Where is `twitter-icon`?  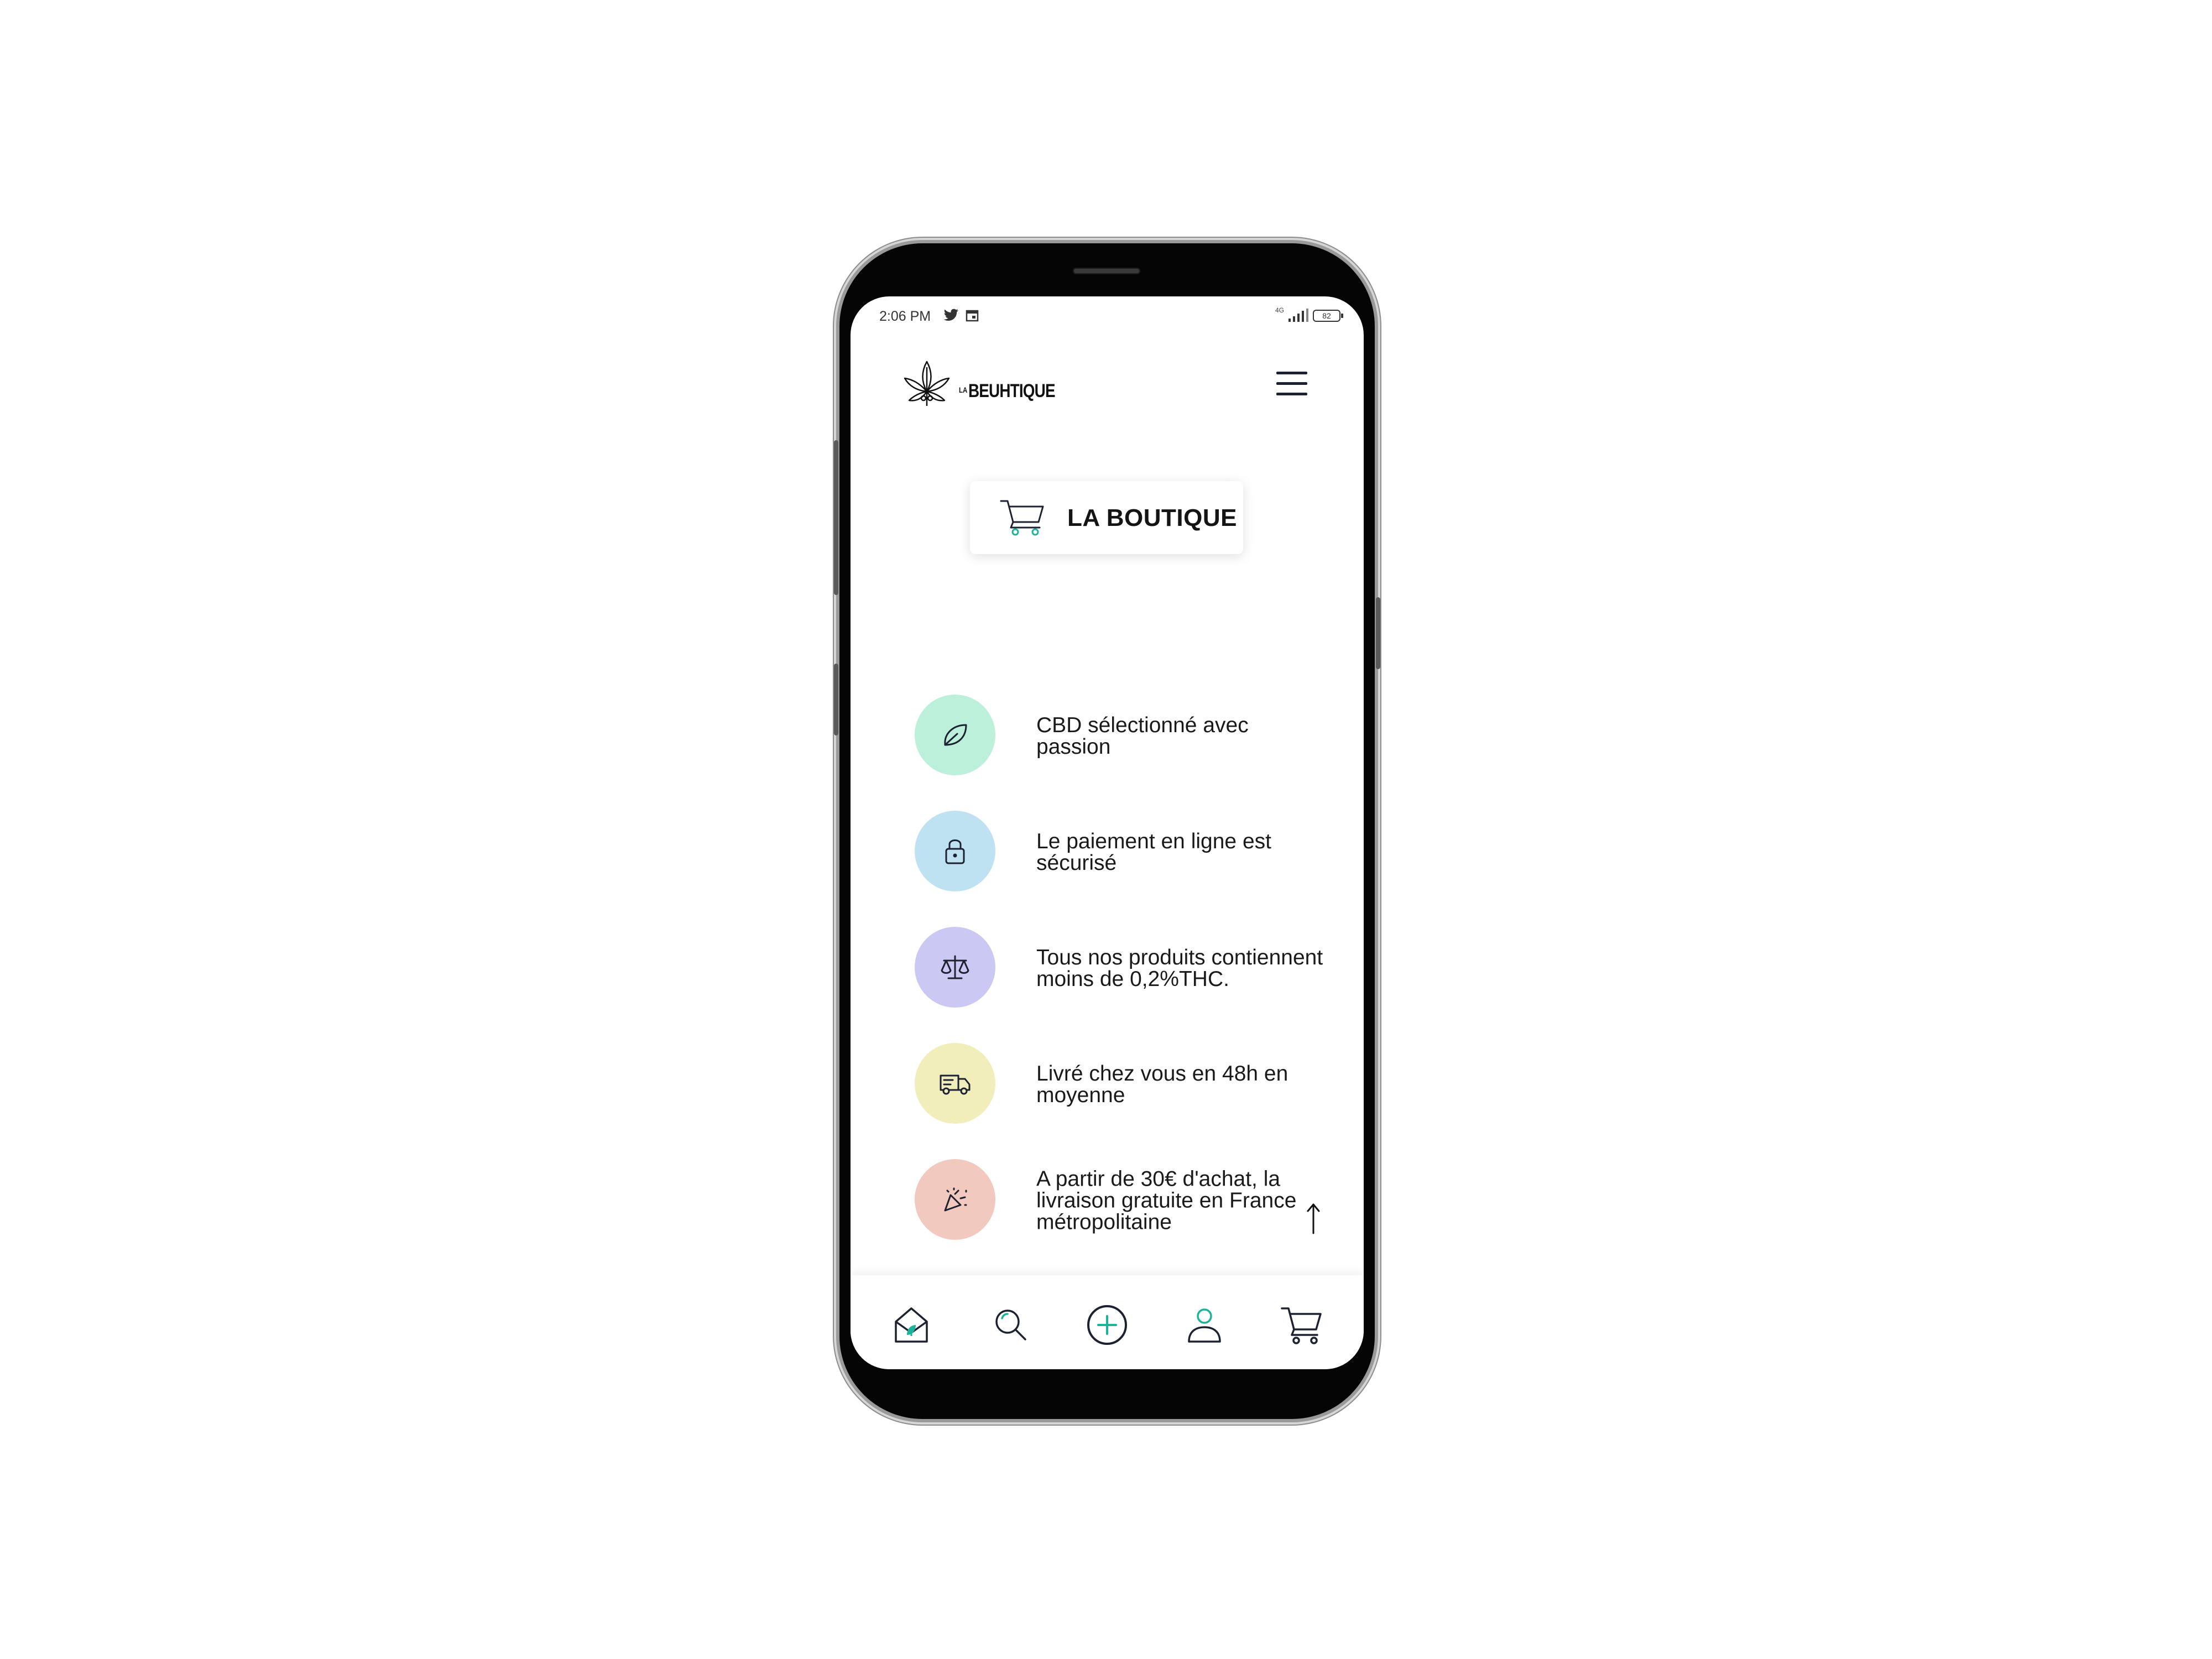
twitter-icon is located at coordinates (951, 315).